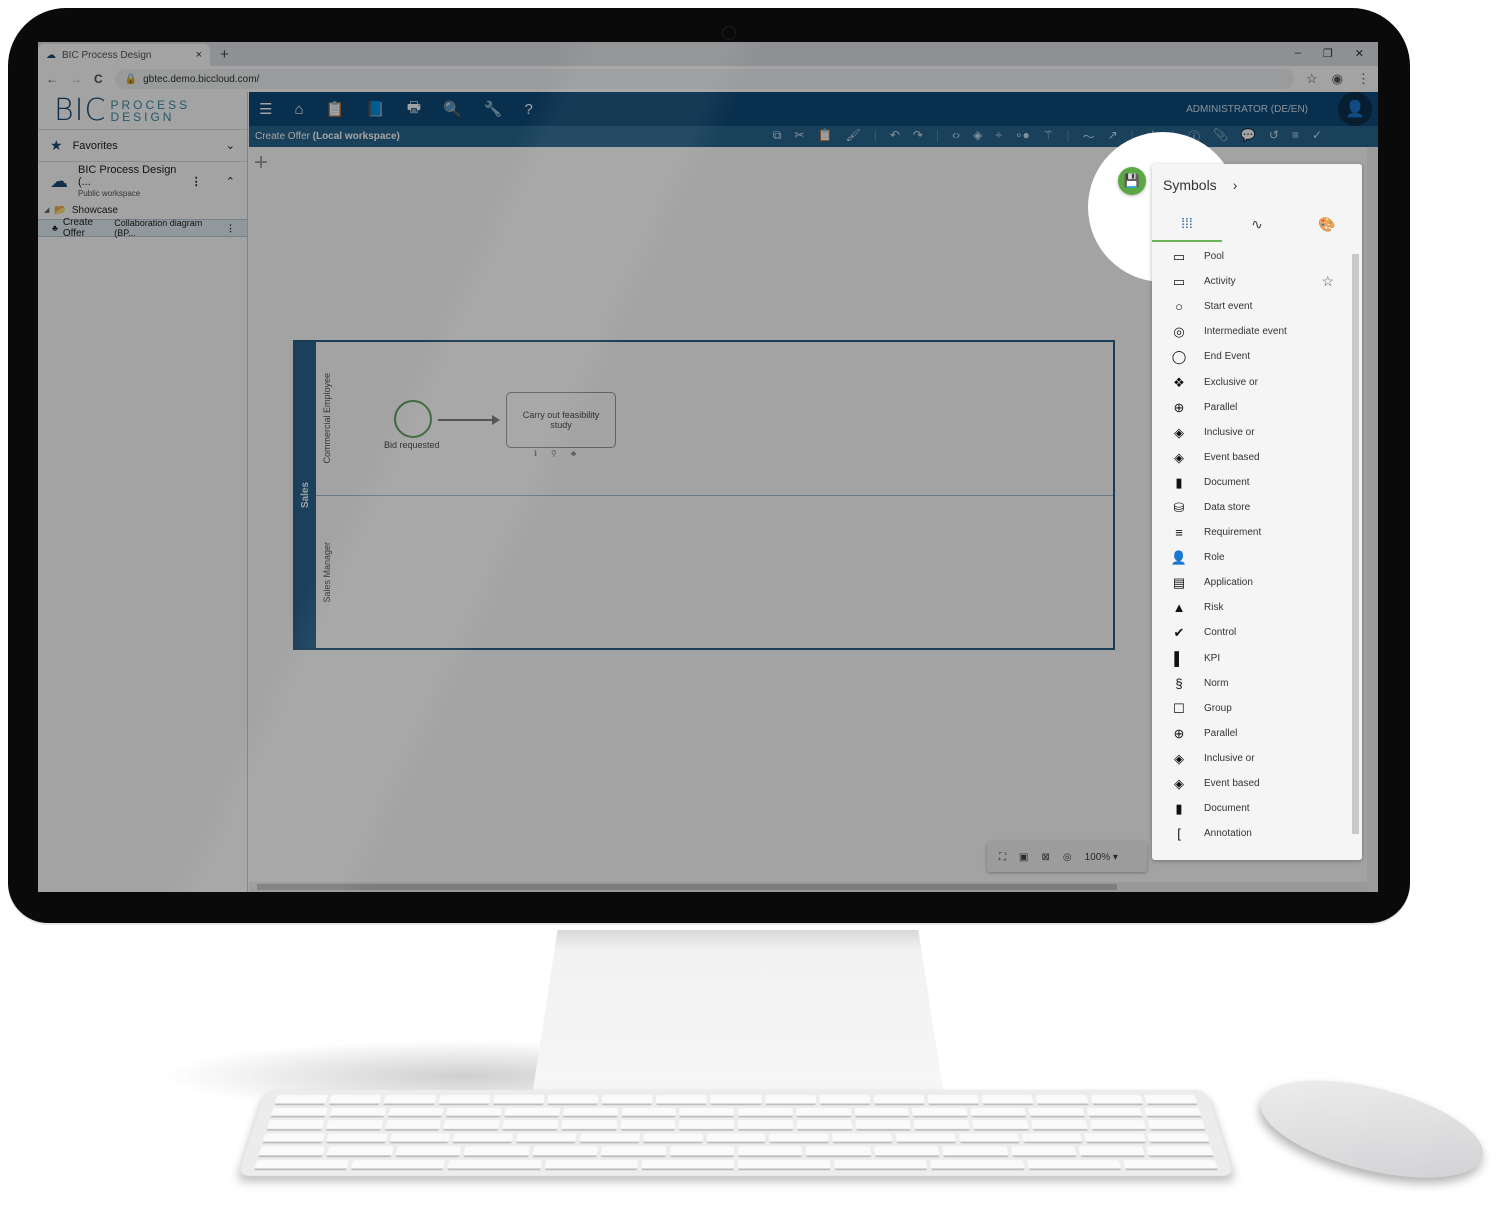 The image size is (1500, 1212). I want to click on attachment-icon: ⚲, so click(554, 453).